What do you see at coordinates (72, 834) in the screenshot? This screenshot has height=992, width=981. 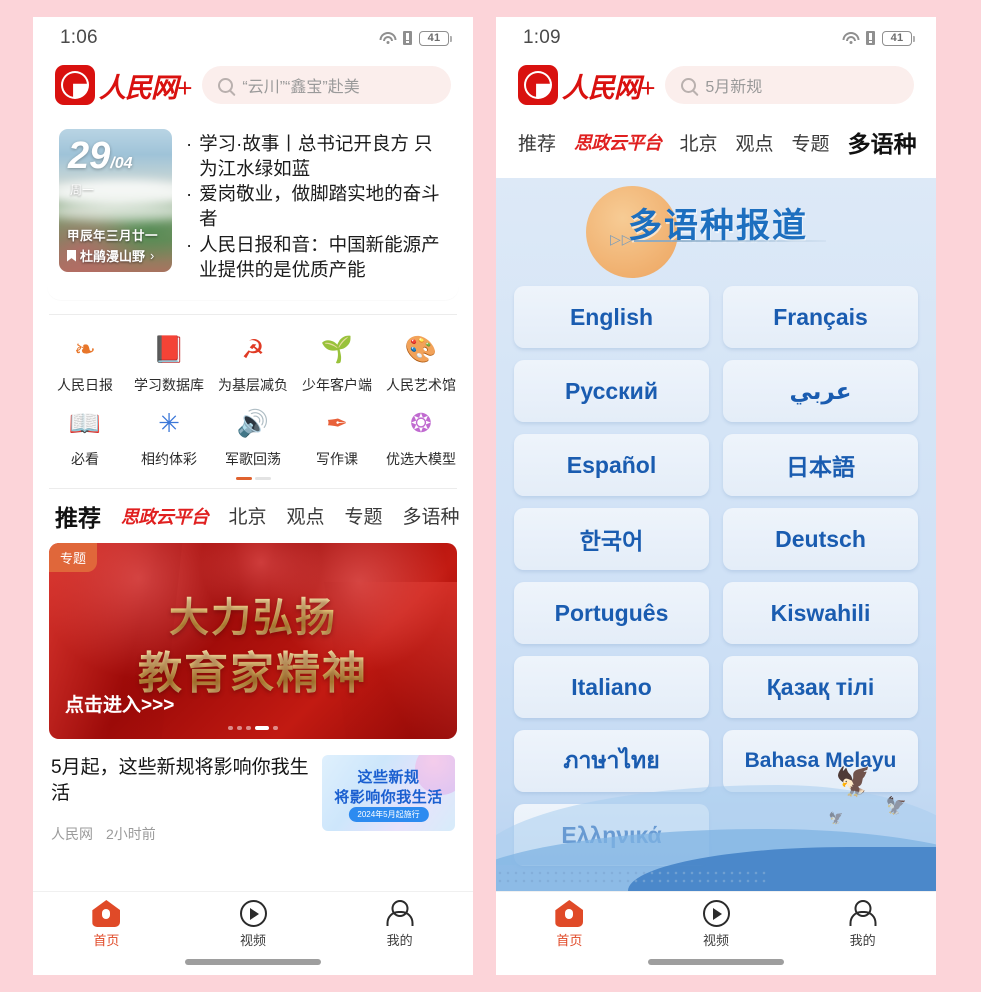 I see `feed-source: 人民网` at bounding box center [72, 834].